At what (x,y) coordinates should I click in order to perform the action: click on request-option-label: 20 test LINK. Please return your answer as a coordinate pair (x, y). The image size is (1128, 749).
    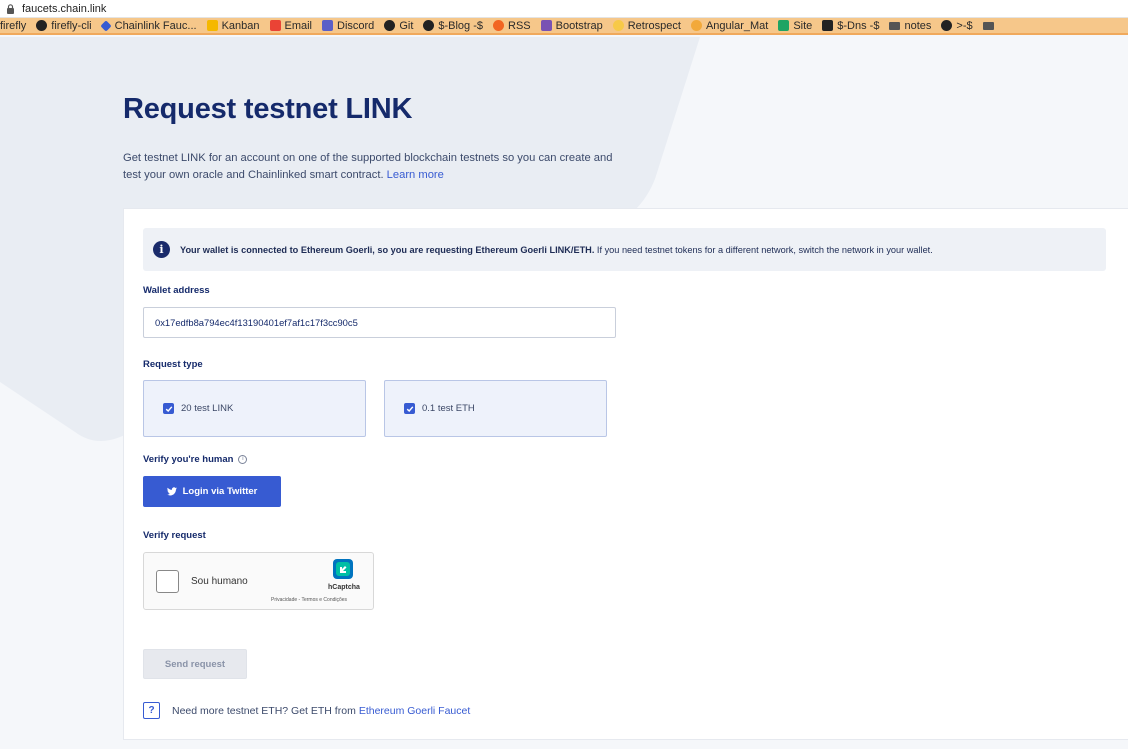
    Looking at the image, I should click on (207, 408).